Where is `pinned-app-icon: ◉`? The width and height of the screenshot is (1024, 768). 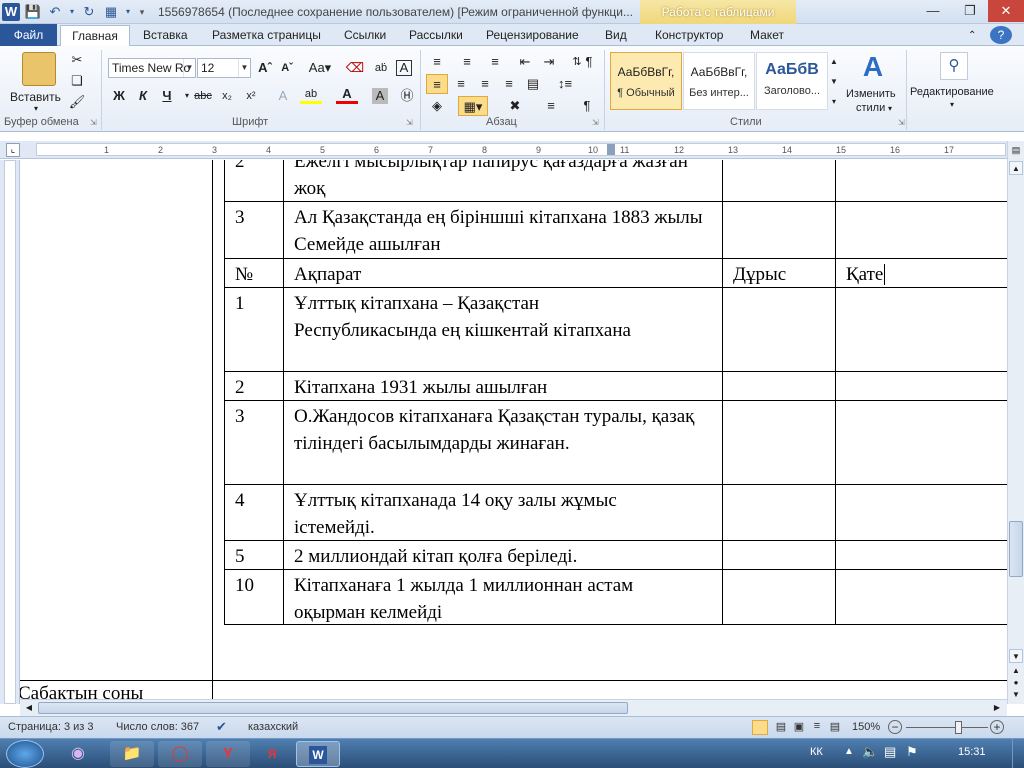 pinned-app-icon: ◉ is located at coordinates (78, 754).